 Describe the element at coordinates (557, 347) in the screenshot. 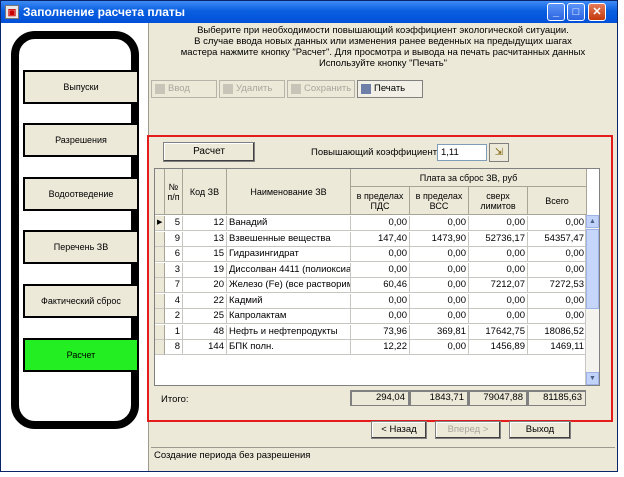

I see `cell-total: 1469,11` at that location.